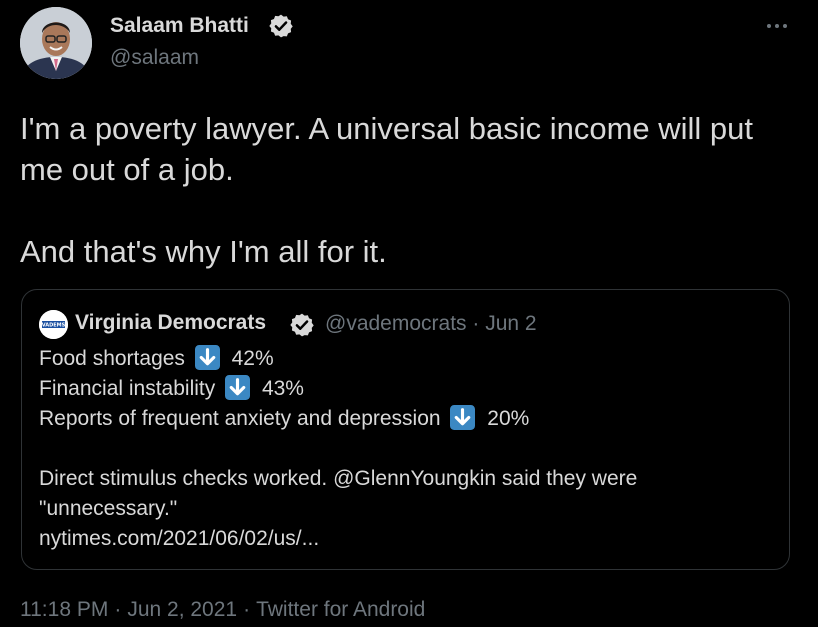 This screenshot has width=818, height=627. I want to click on tweet-date: Jun 2, 2021, so click(182, 609).